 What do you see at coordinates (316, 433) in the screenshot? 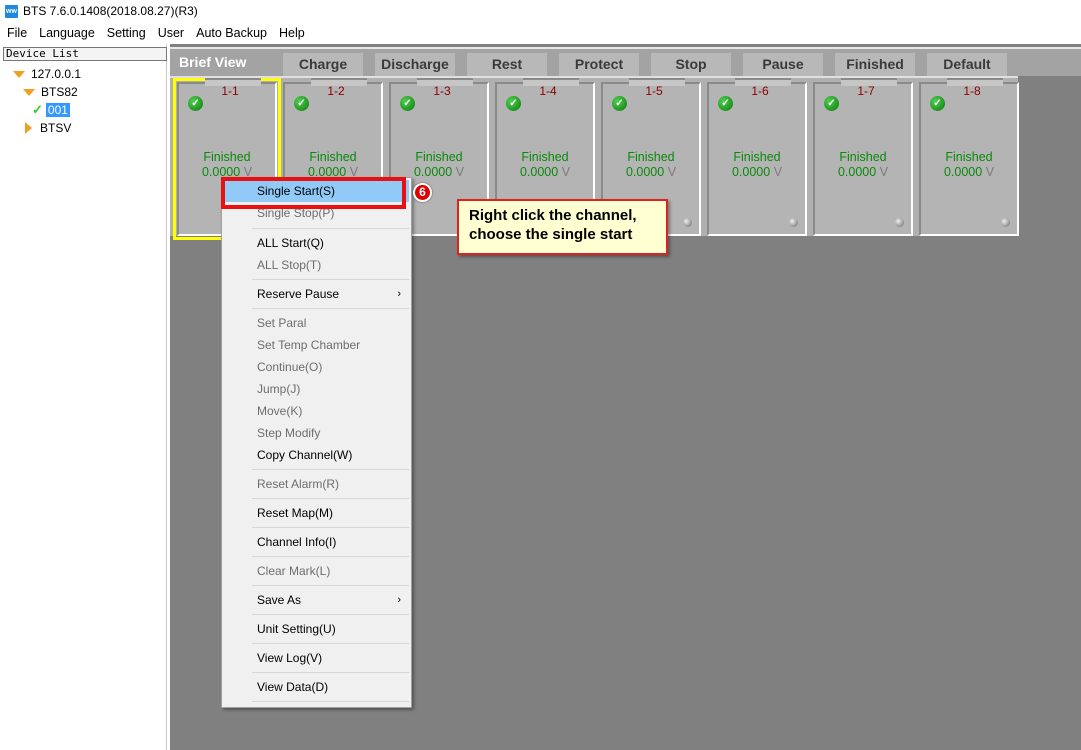
I see `menu-item-step-modify: Step Modify` at bounding box center [316, 433].